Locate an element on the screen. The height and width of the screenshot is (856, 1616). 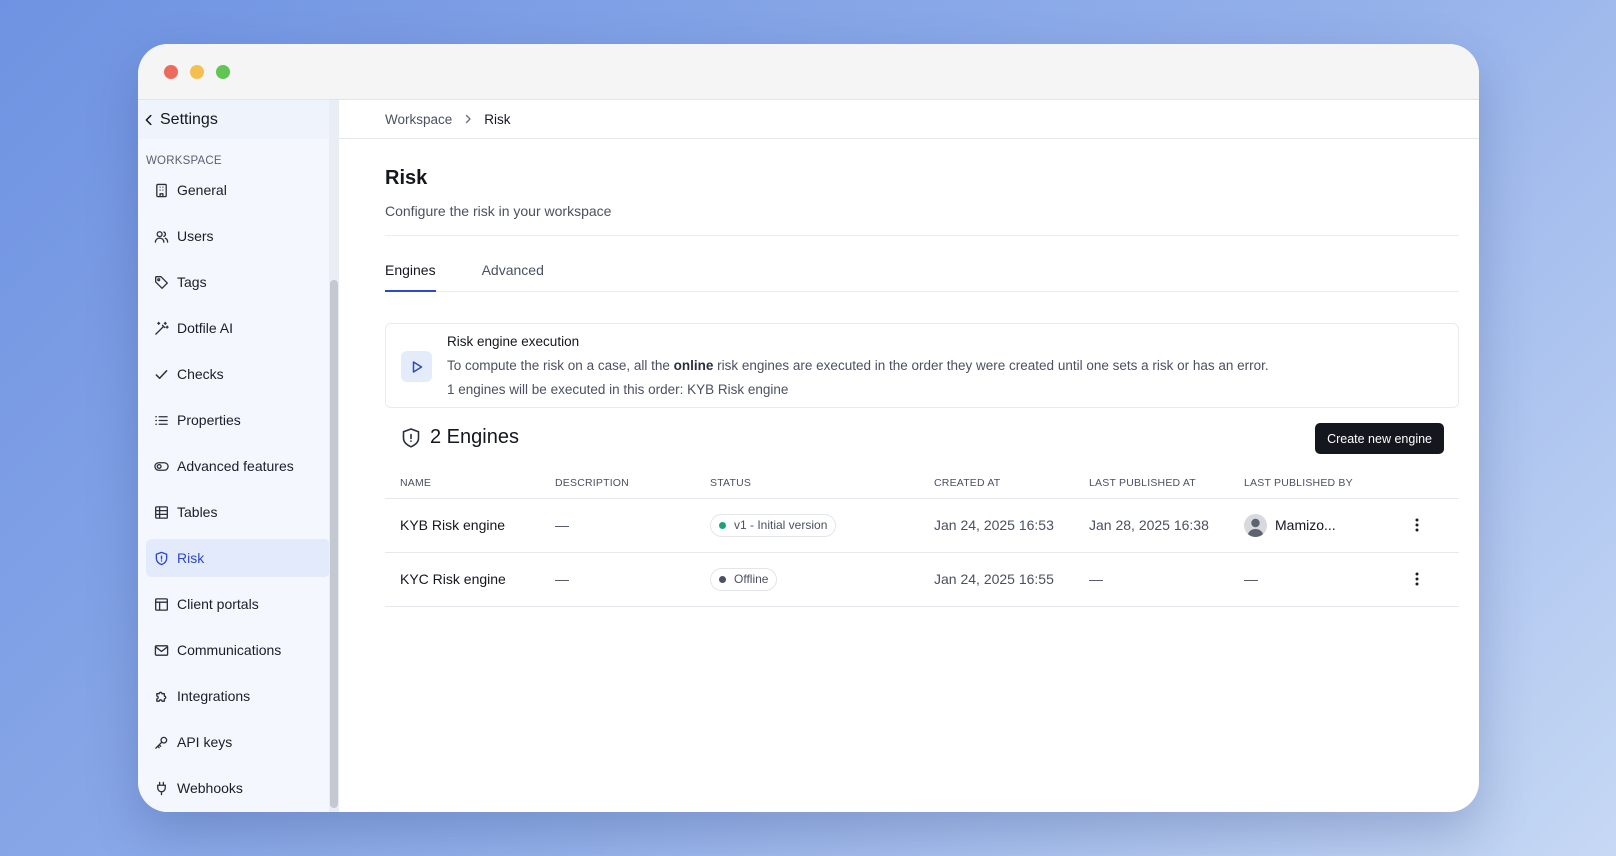
info-text-before: To compute the risk on a case, all the is located at coordinates (560, 365).